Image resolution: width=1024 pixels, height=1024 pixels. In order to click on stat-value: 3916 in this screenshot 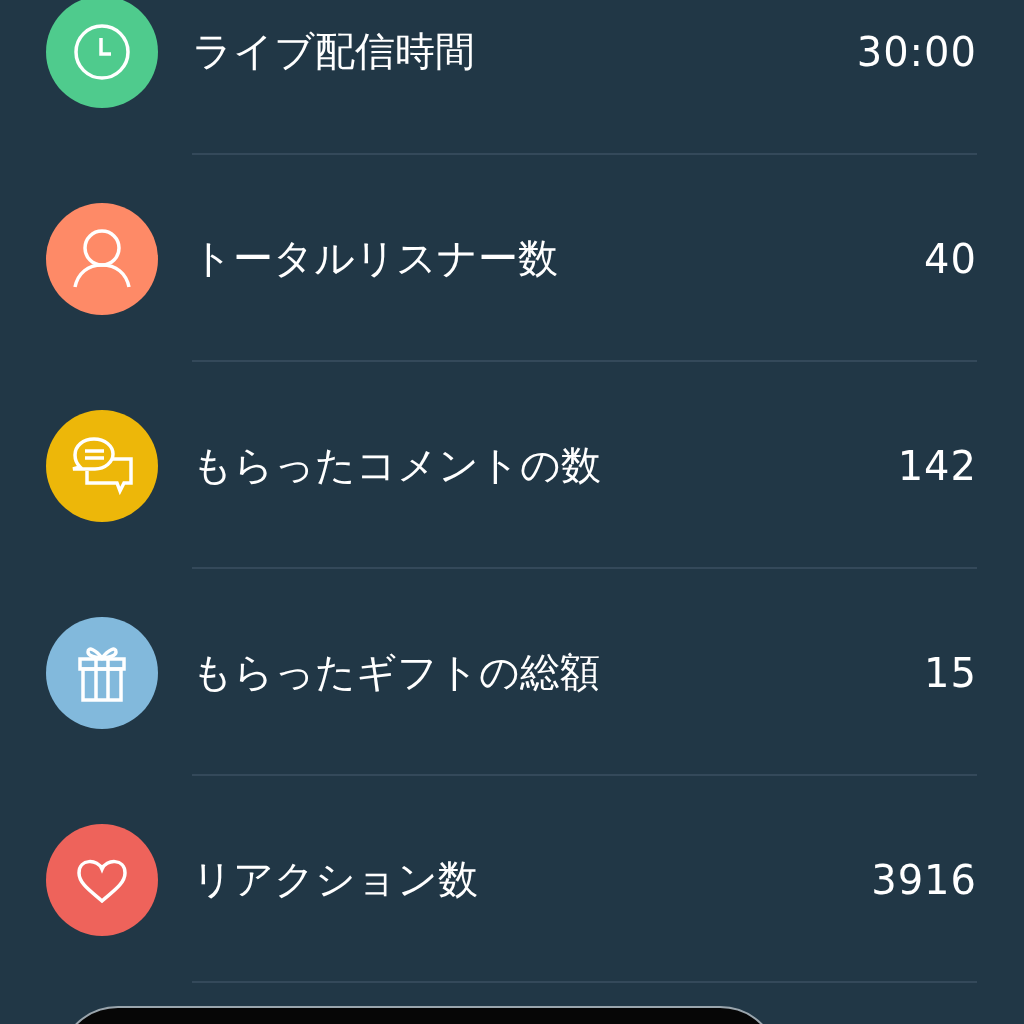, I will do `click(924, 879)`.